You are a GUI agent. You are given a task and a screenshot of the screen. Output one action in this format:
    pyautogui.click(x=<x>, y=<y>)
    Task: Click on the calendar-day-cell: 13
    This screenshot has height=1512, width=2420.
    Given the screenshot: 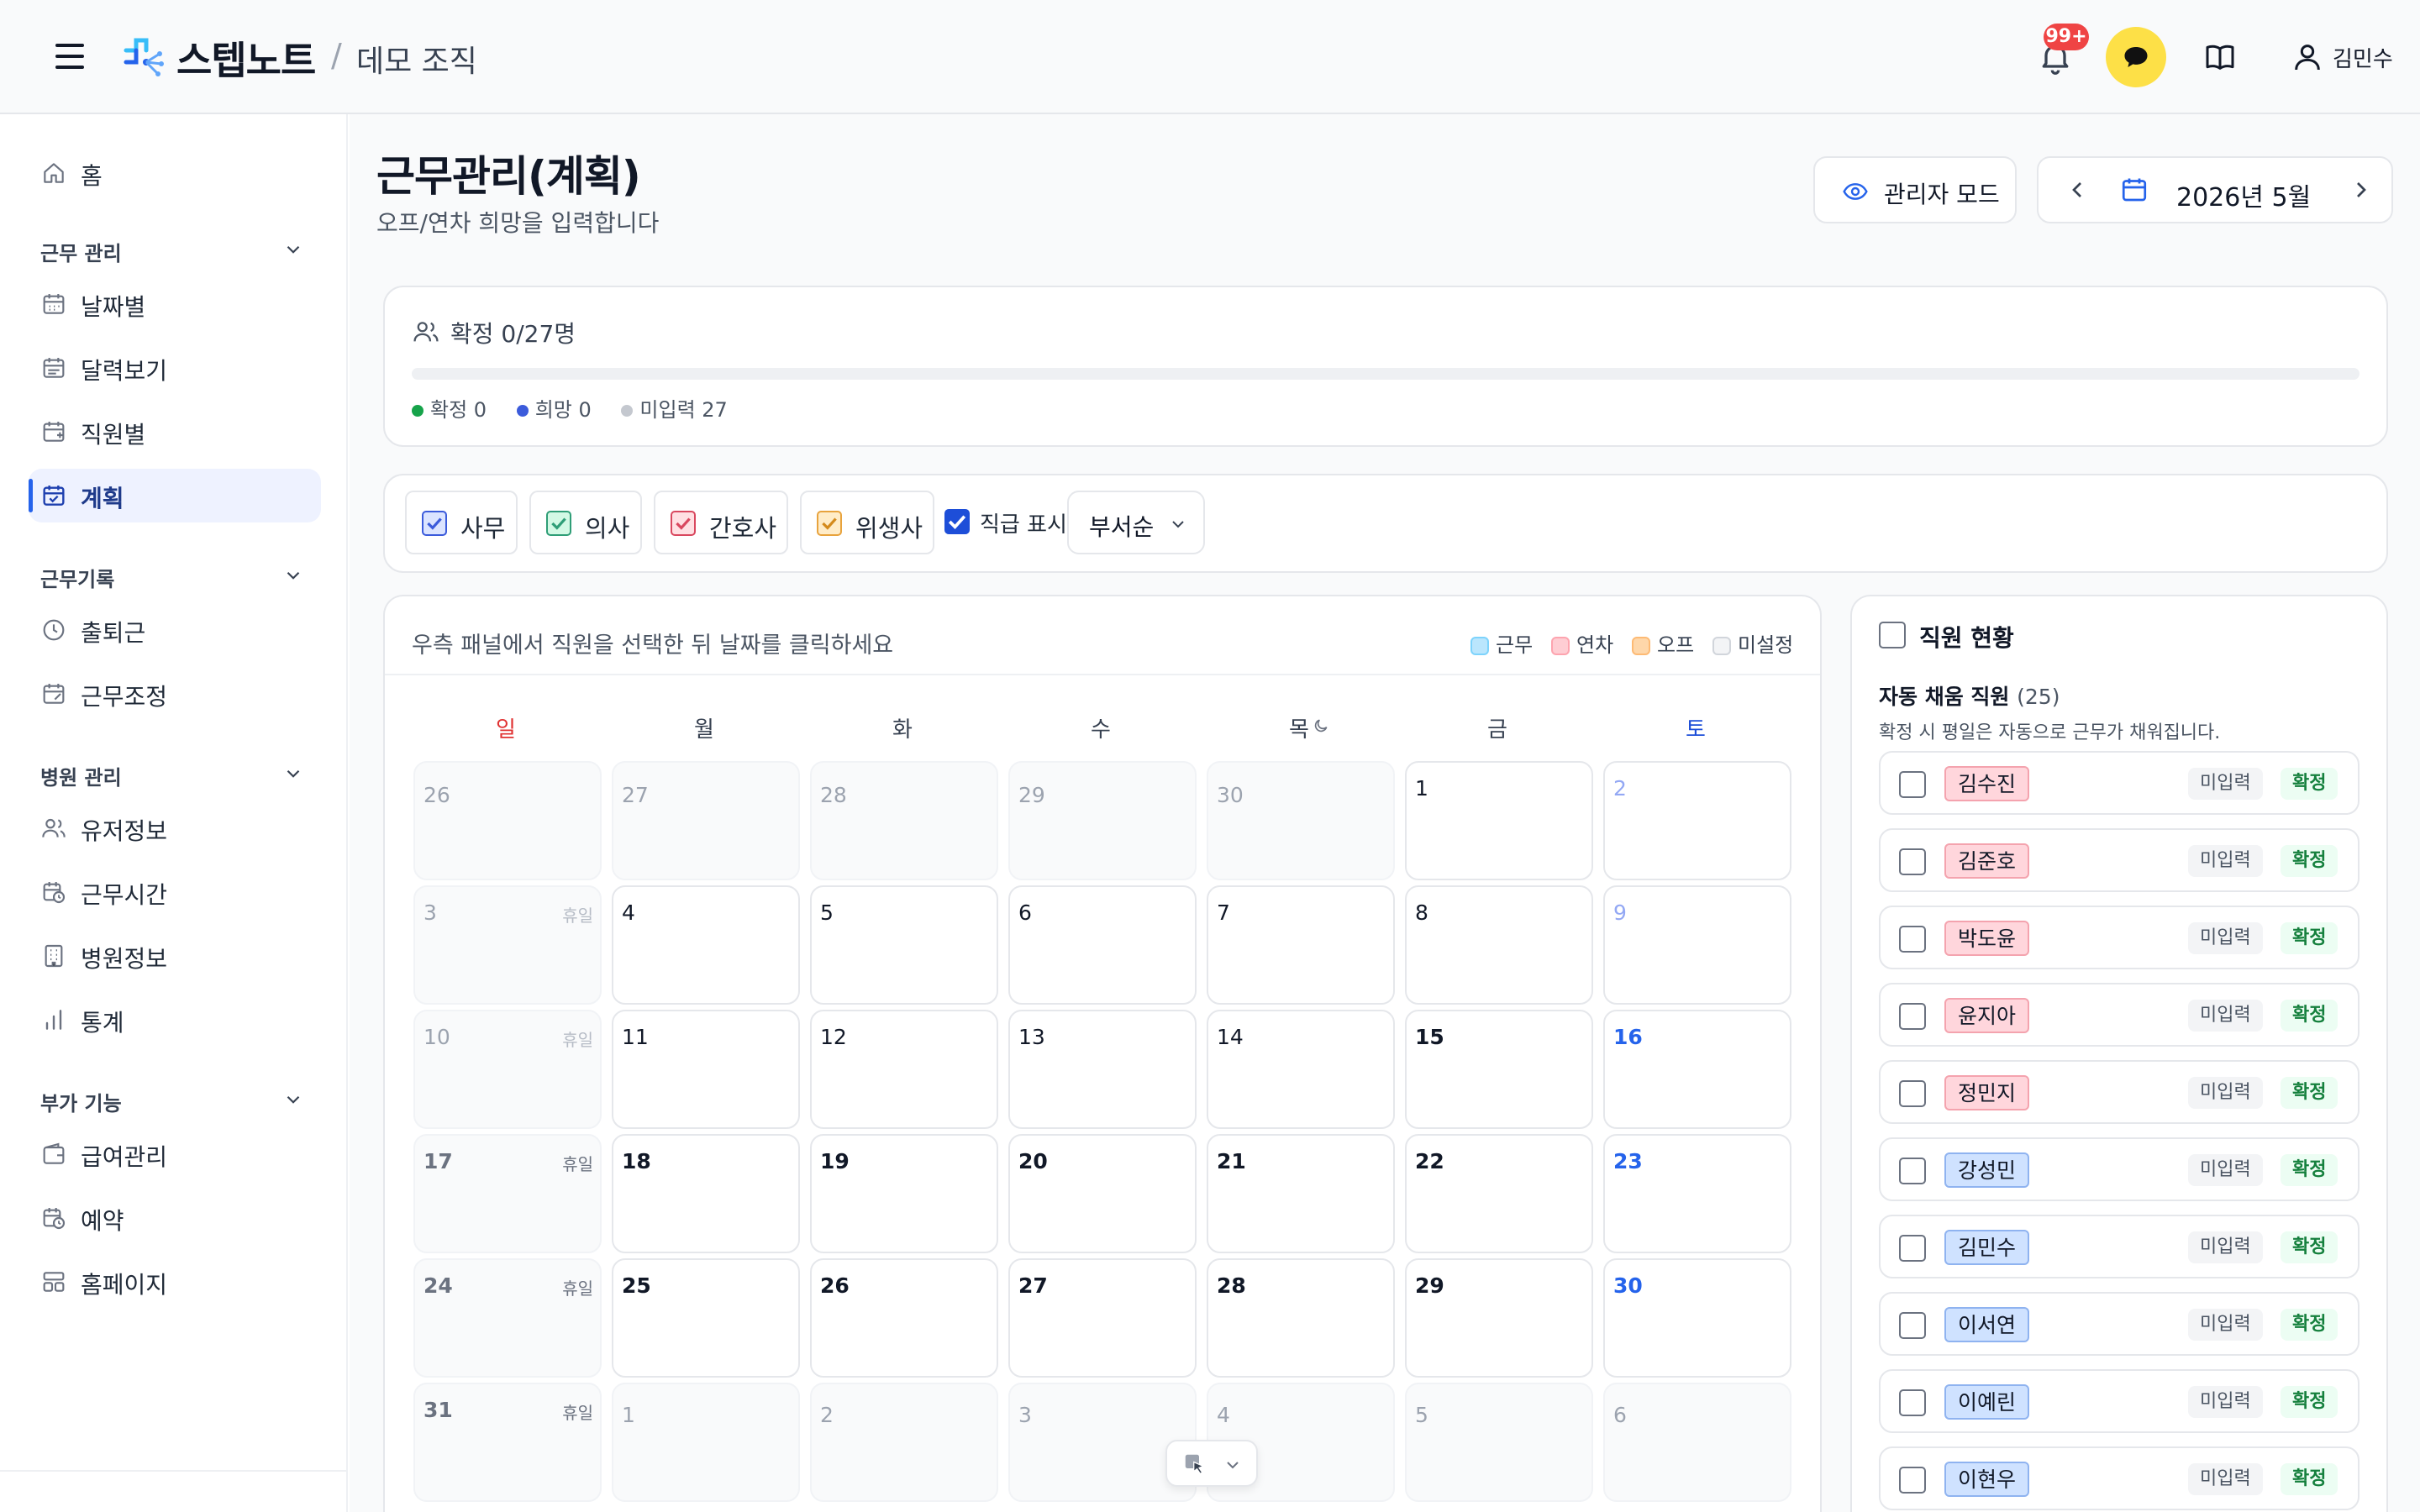 What is the action you would take?
    pyautogui.click(x=1103, y=1069)
    